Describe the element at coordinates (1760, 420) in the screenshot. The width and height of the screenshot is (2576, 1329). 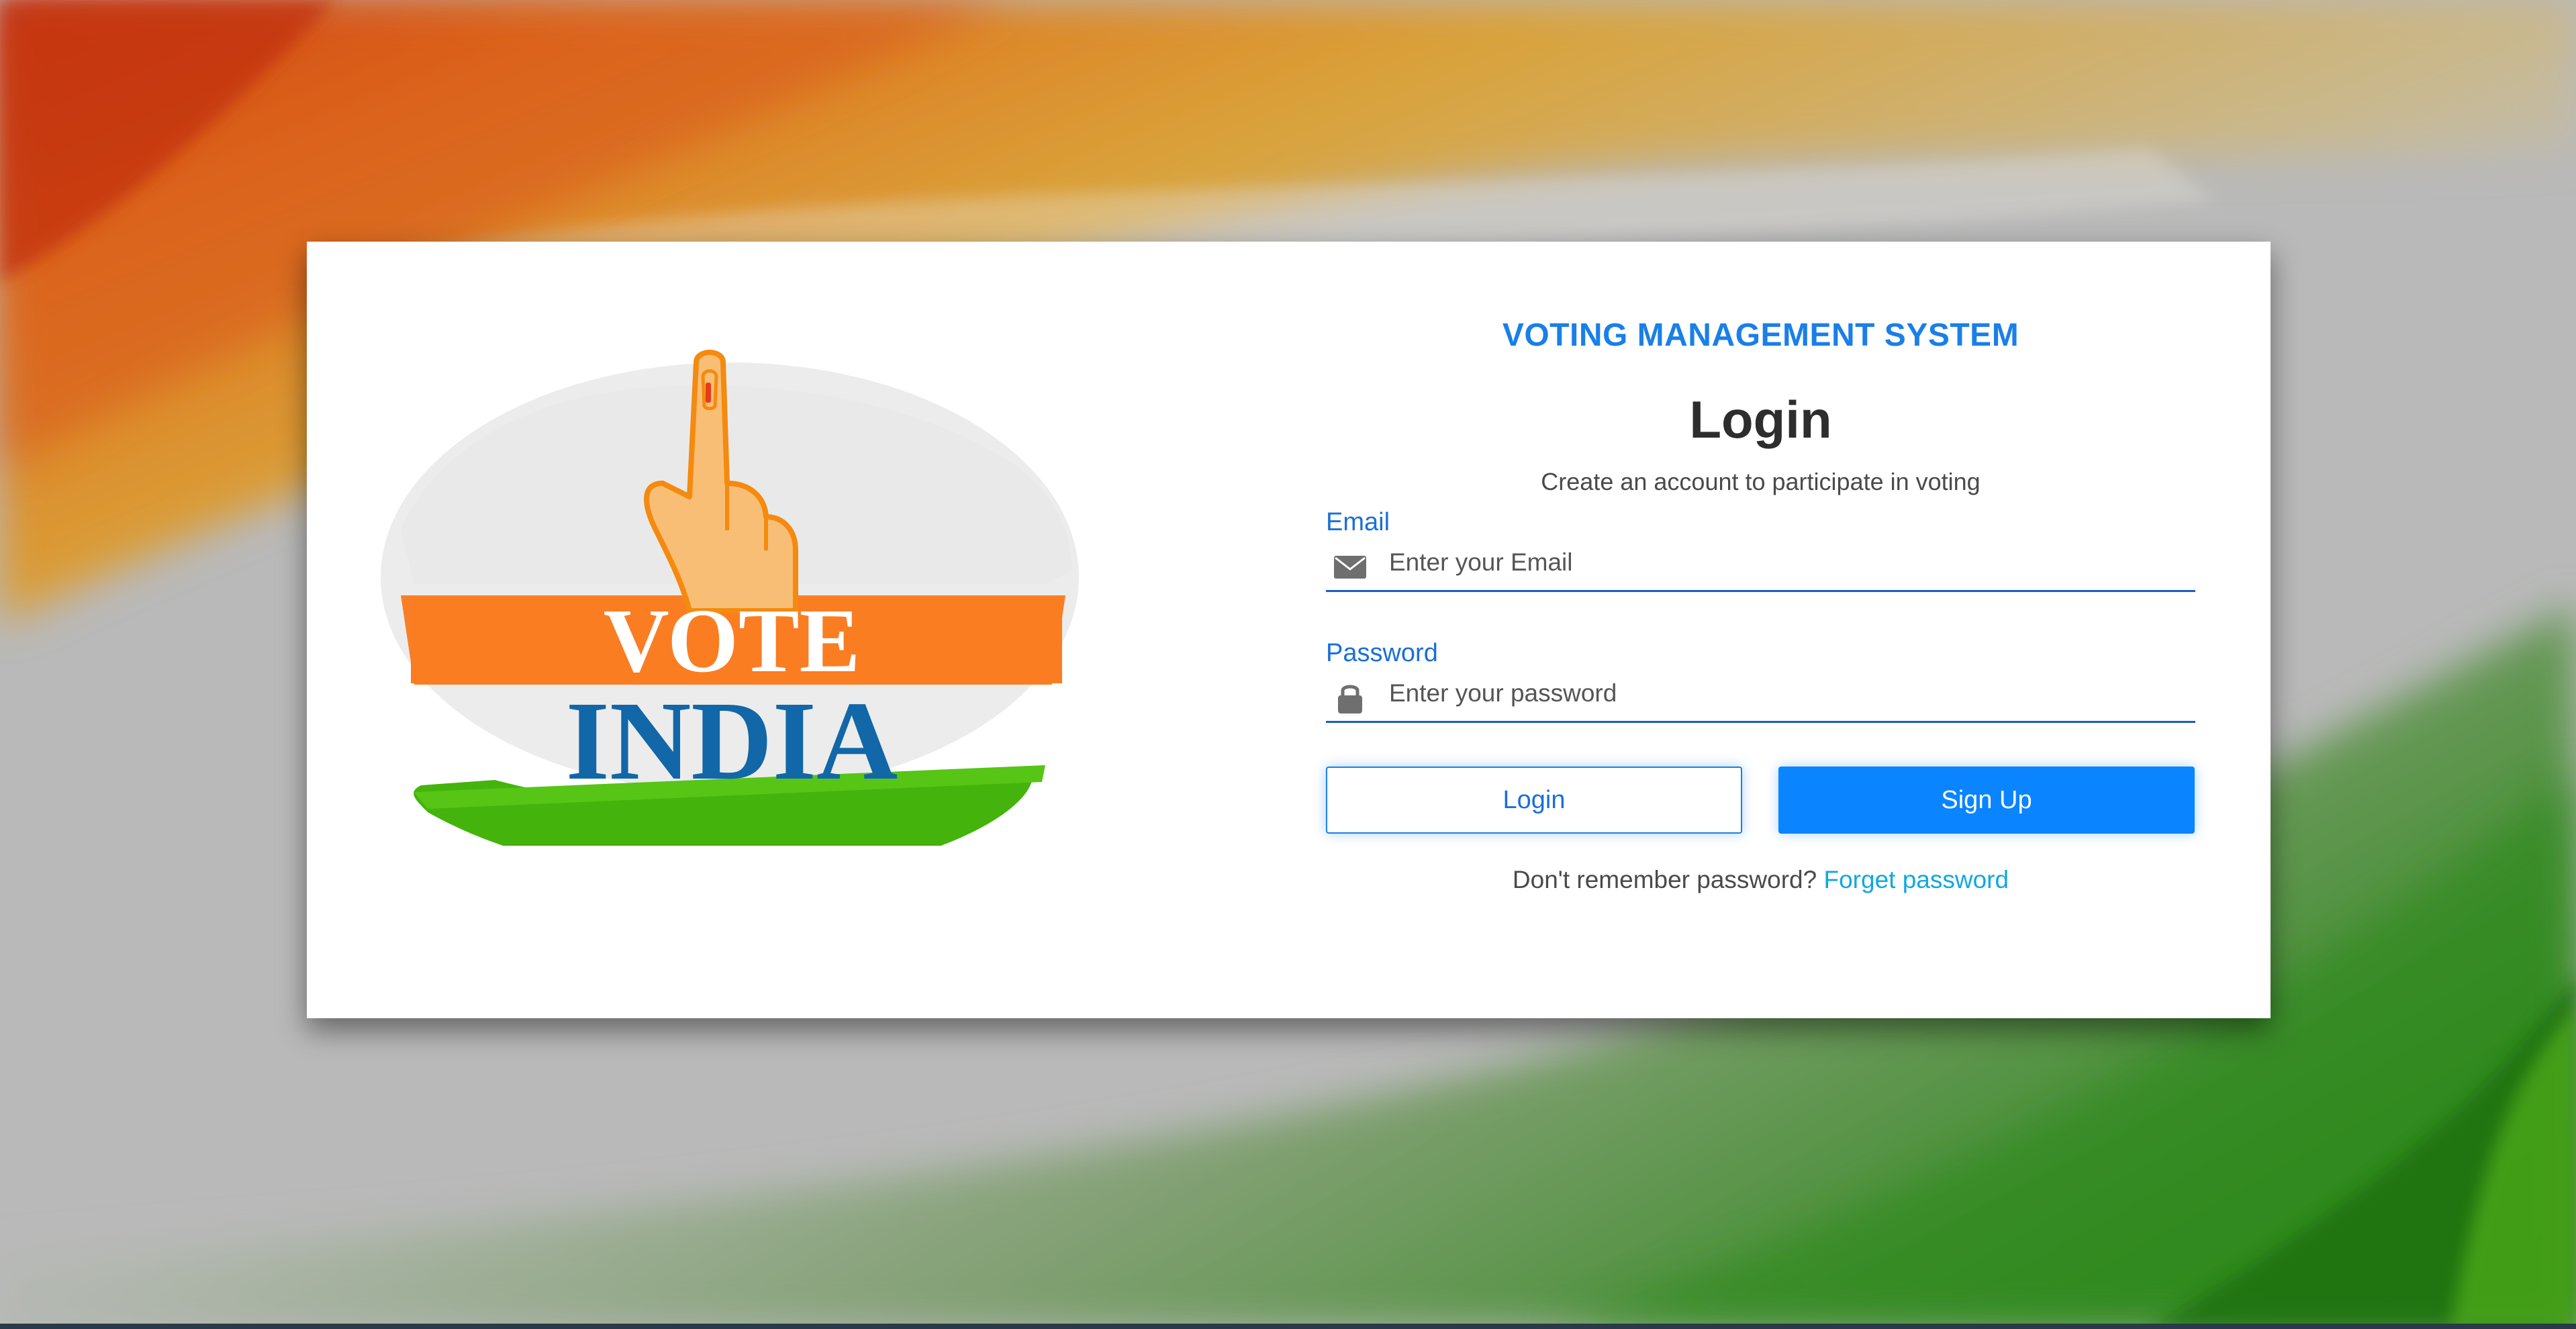
I see `page-title: Login` at that location.